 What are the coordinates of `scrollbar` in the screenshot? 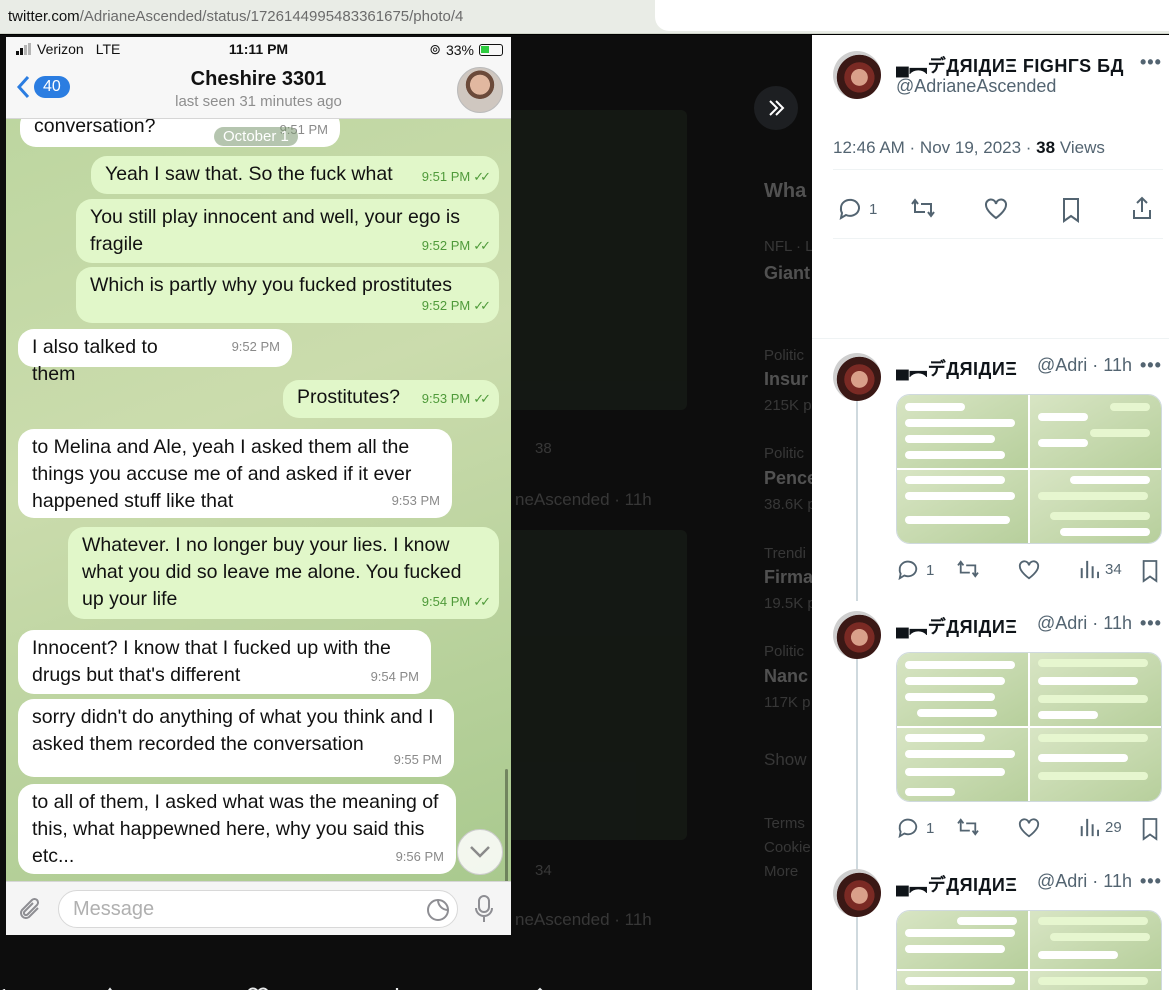 It's located at (506, 825).